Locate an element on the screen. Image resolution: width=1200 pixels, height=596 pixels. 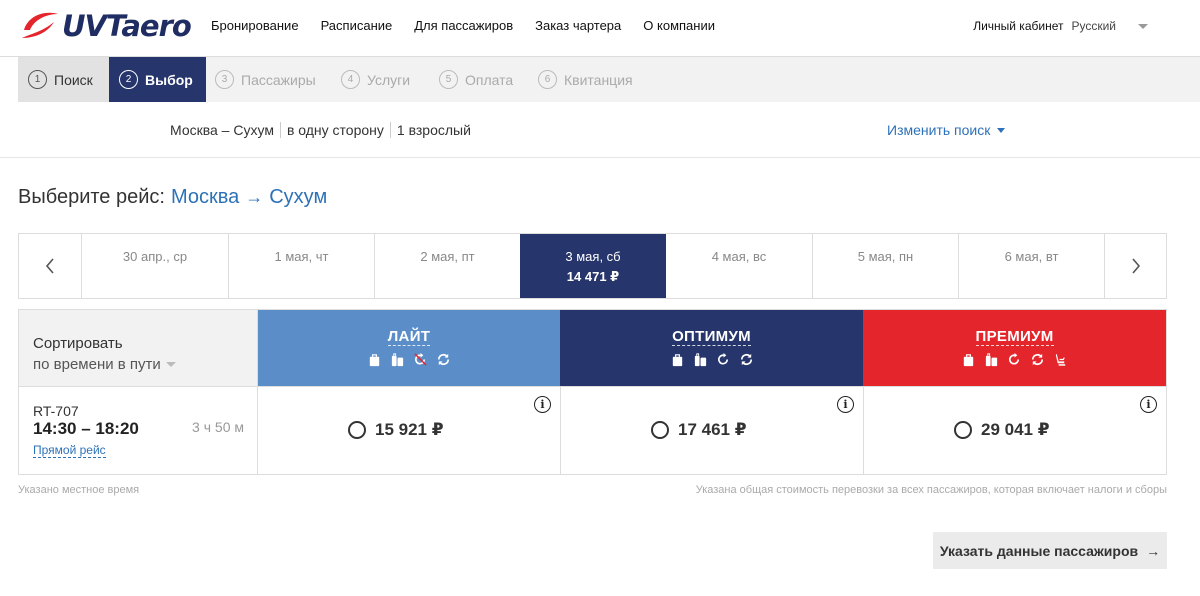
date-option: 2 мая, пт is located at coordinates (447, 266).